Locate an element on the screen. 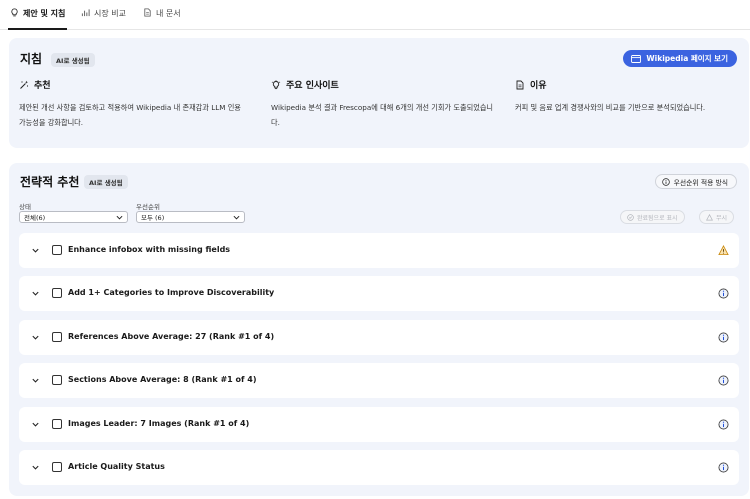 This screenshot has width=750, height=499. row-title: Images Leader: 7 Images (Rank #1 of 4) is located at coordinates (159, 423).